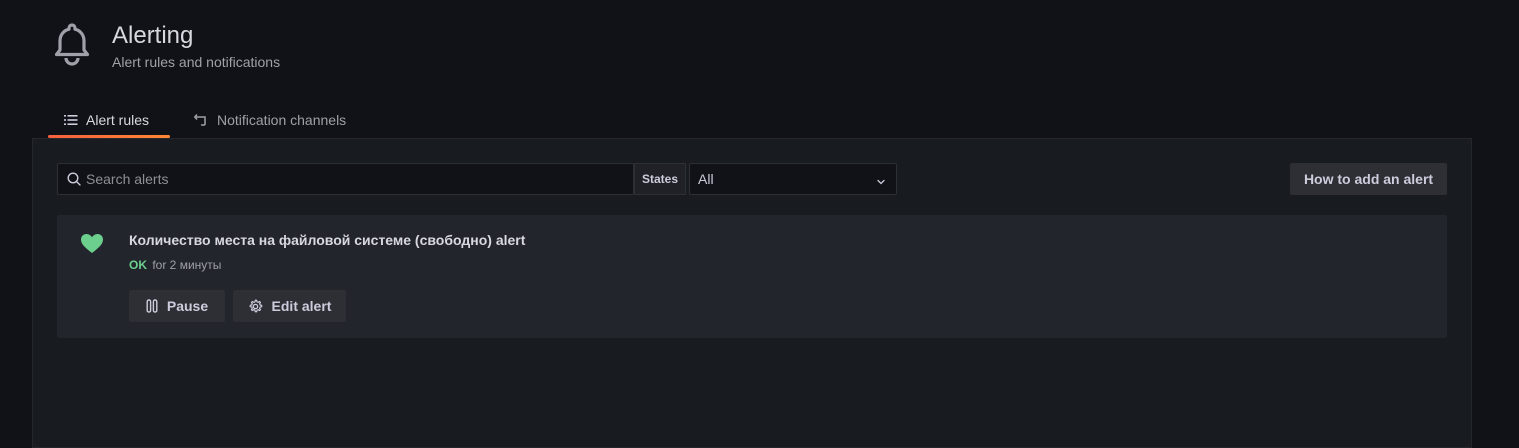 This screenshot has height=448, width=1519. What do you see at coordinates (71, 120) in the screenshot?
I see `list-icon` at bounding box center [71, 120].